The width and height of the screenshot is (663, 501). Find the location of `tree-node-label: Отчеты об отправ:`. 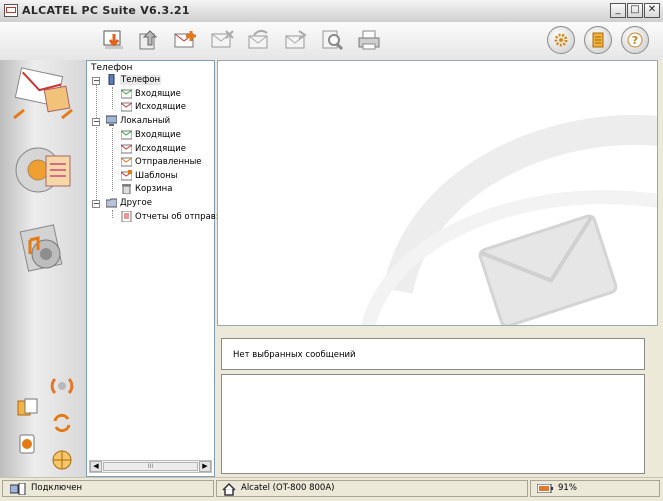

tree-node-label: Отчеты об отправ: is located at coordinates (177, 217).